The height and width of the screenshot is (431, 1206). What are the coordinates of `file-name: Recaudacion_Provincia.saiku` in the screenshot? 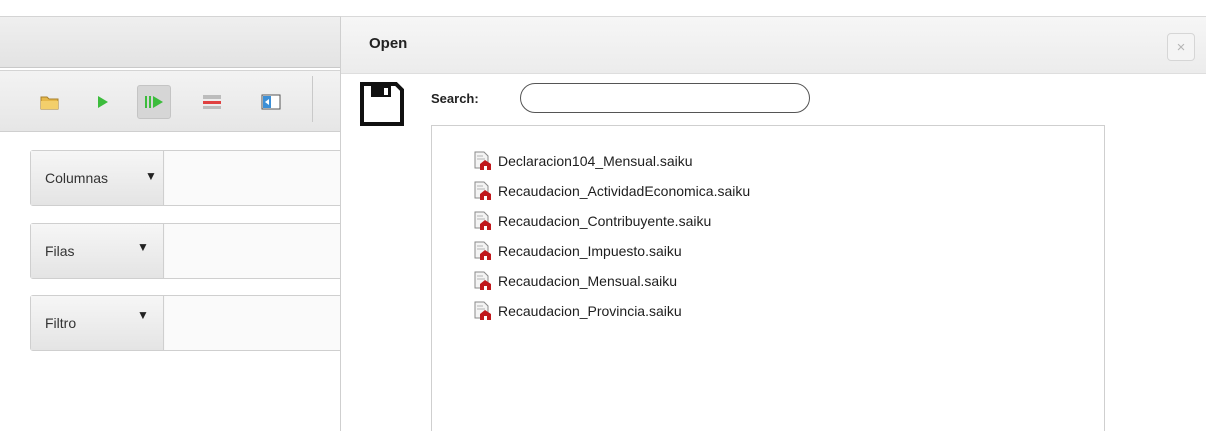 It's located at (590, 311).